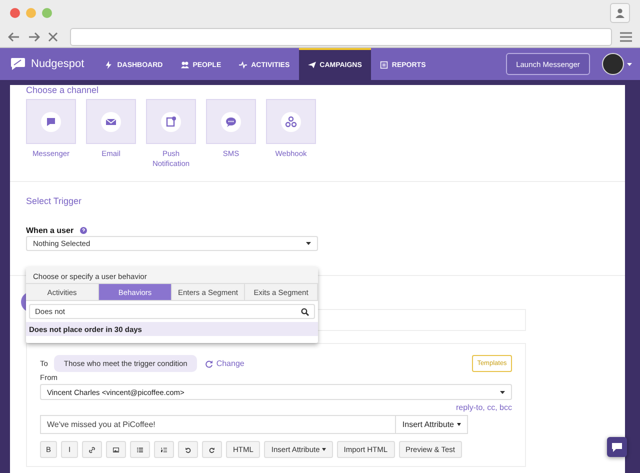 The width and height of the screenshot is (640, 473). I want to click on people-icon, so click(184, 65).